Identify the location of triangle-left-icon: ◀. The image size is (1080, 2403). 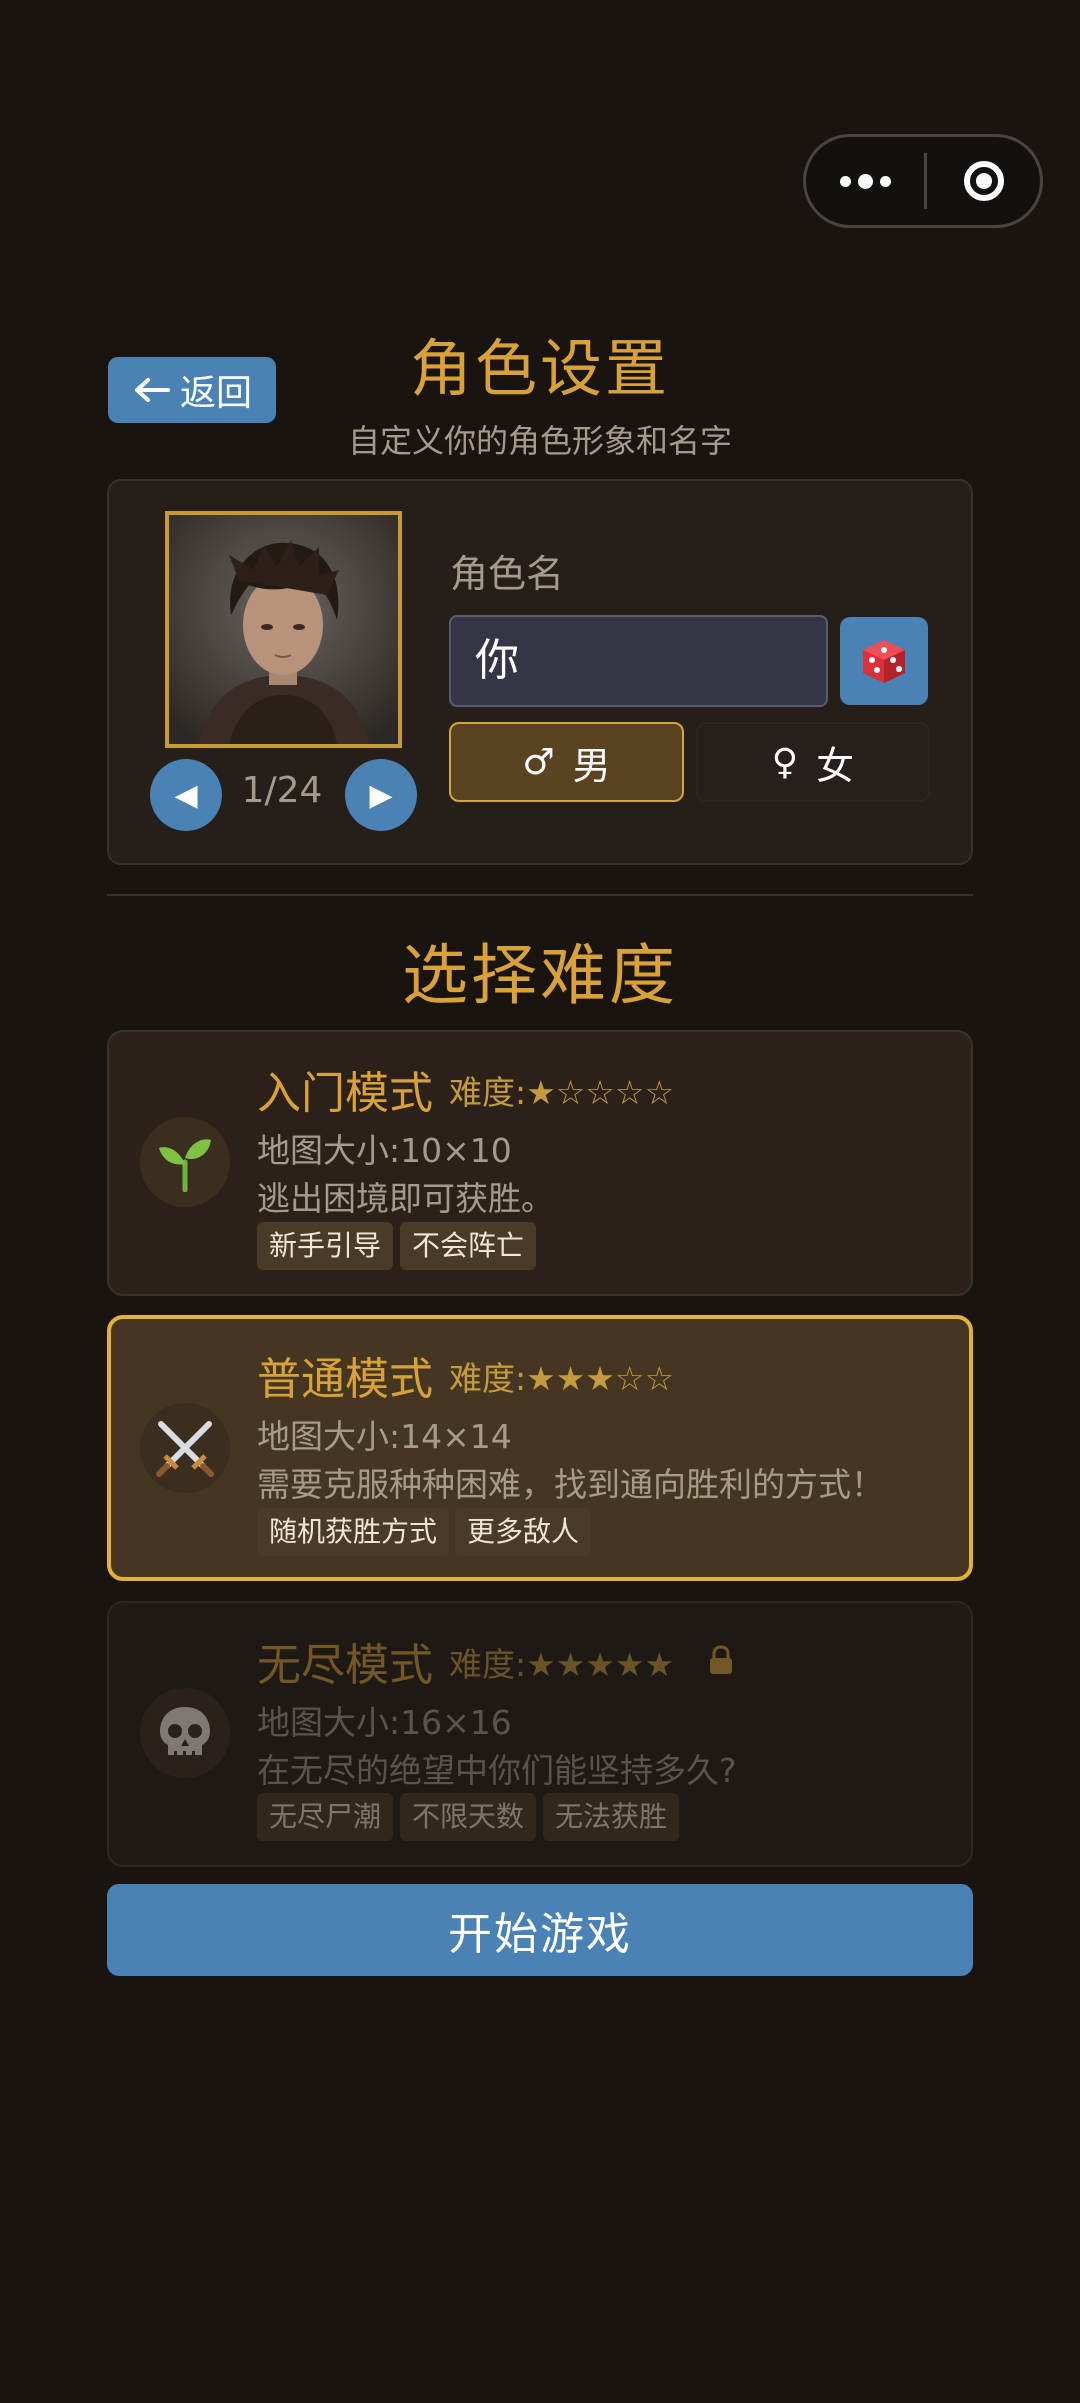
(186, 795).